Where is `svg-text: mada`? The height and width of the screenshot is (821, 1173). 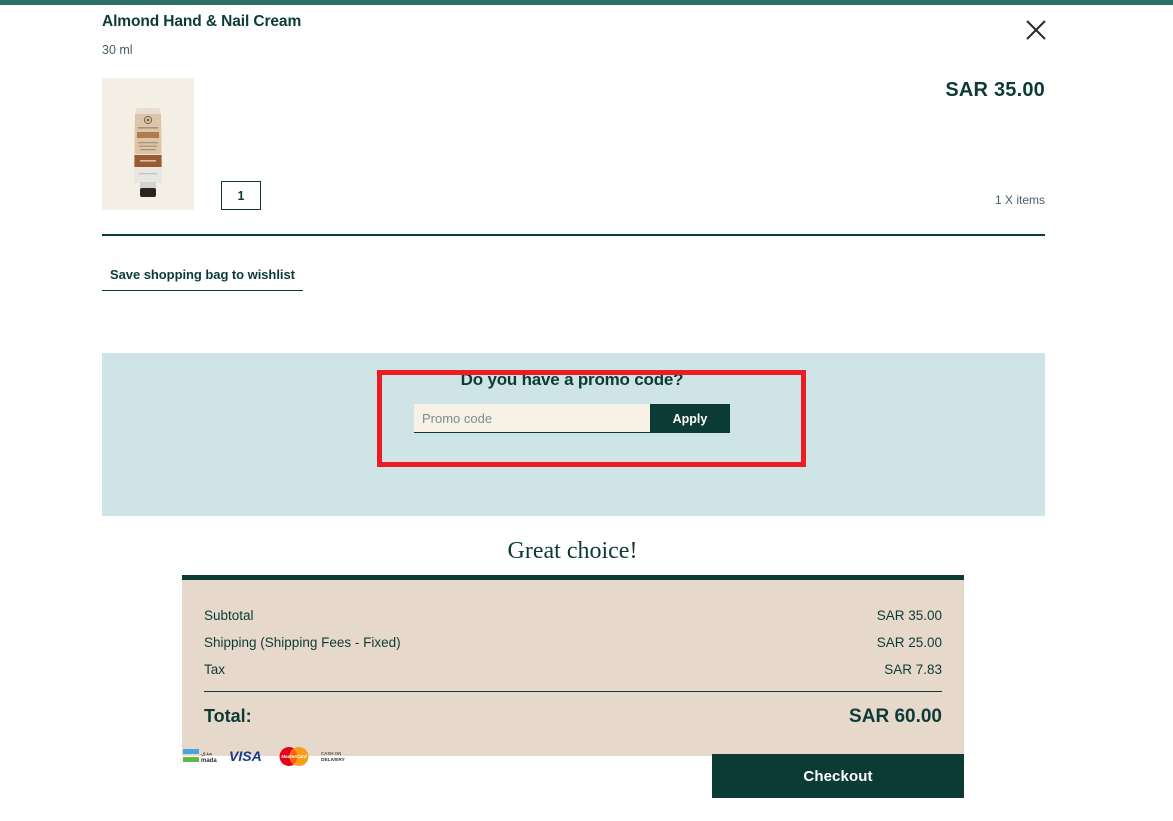 svg-text: mada is located at coordinates (209, 761).